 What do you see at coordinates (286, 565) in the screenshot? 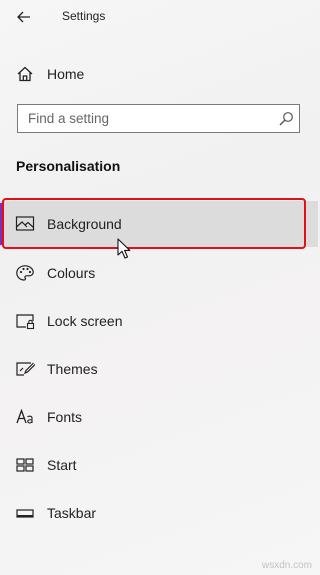
I see `watermark: wsxdn.com` at bounding box center [286, 565].